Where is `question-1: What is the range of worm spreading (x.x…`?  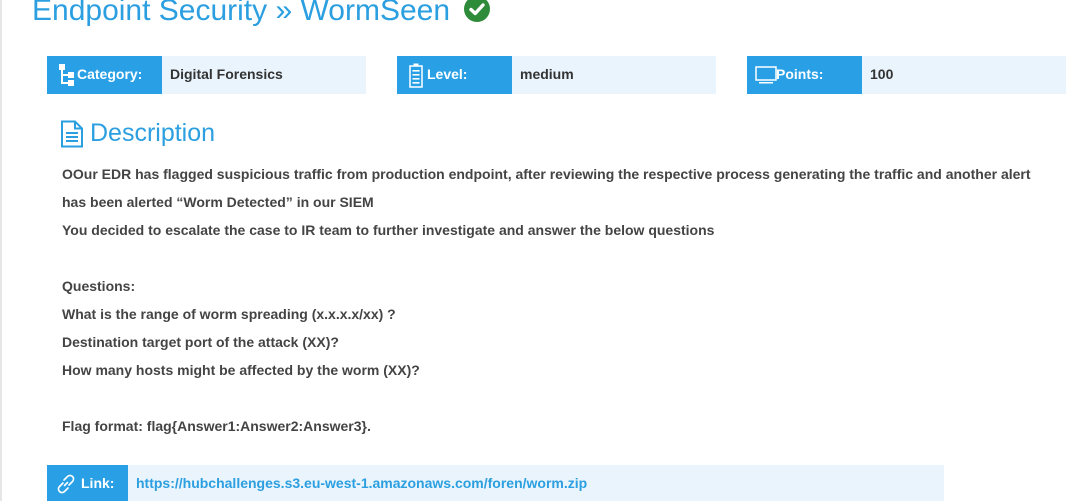 question-1: What is the range of worm spreading (x.x… is located at coordinates (229, 314).